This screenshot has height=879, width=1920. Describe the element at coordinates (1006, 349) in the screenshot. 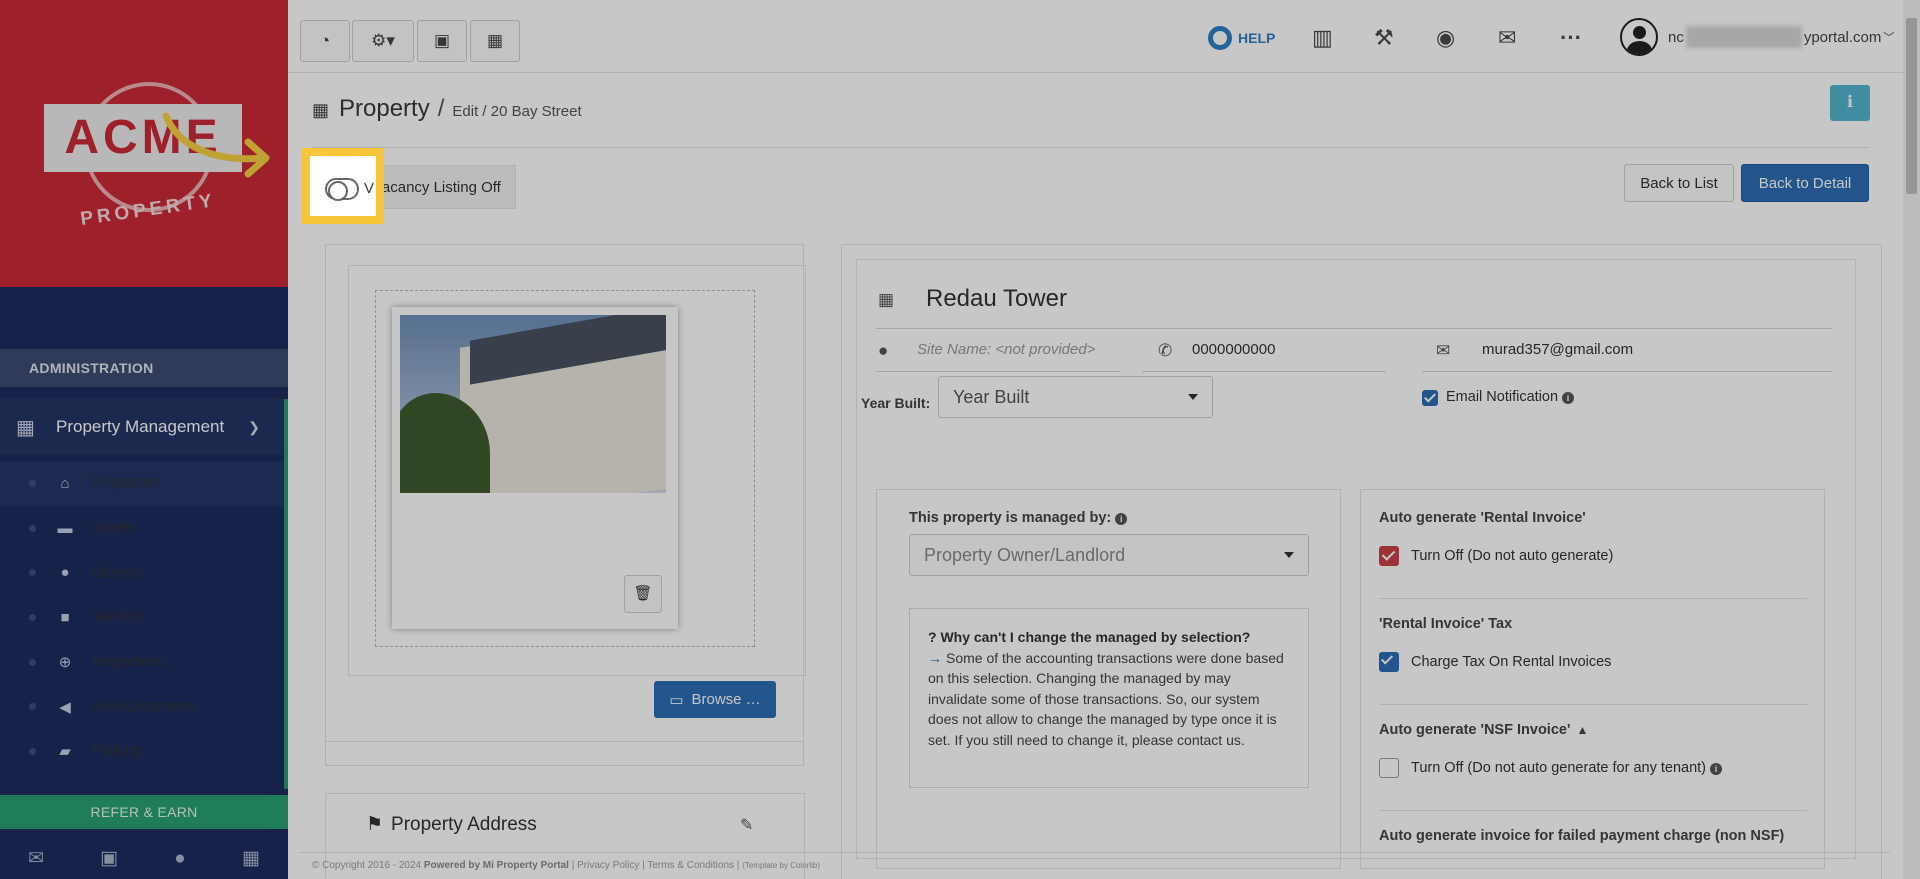

I see `site-name-field: Site Name: <not provided>` at that location.